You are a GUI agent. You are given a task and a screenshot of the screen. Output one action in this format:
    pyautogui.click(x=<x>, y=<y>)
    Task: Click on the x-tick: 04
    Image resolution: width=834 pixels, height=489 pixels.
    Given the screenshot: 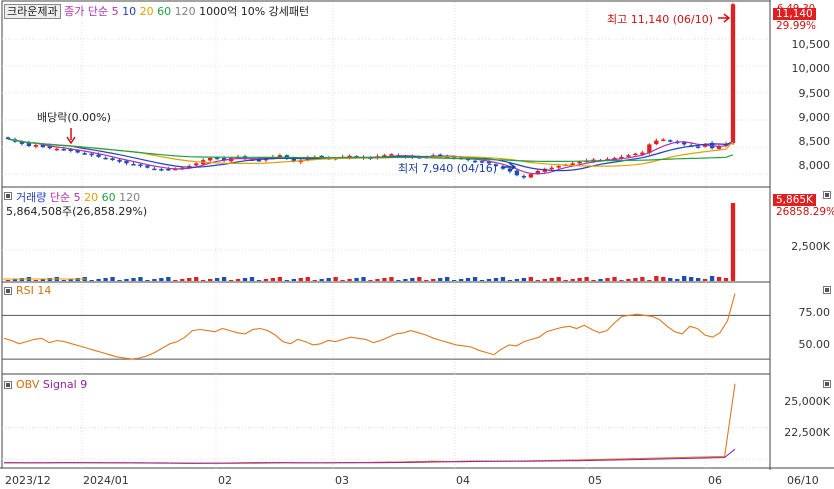 What is the action you would take?
    pyautogui.click(x=463, y=480)
    